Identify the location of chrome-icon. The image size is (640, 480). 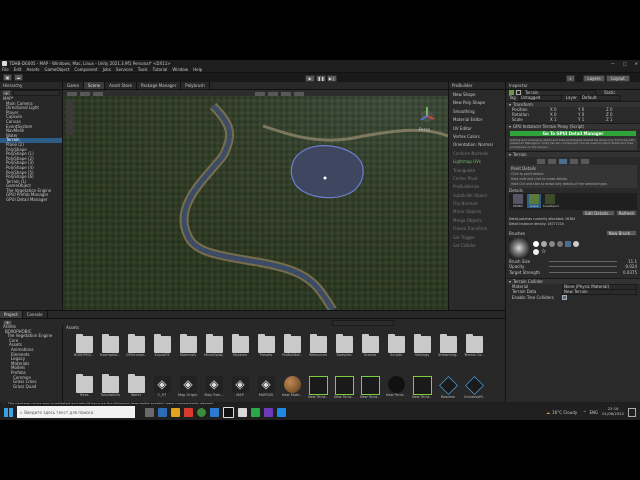
(201, 412).